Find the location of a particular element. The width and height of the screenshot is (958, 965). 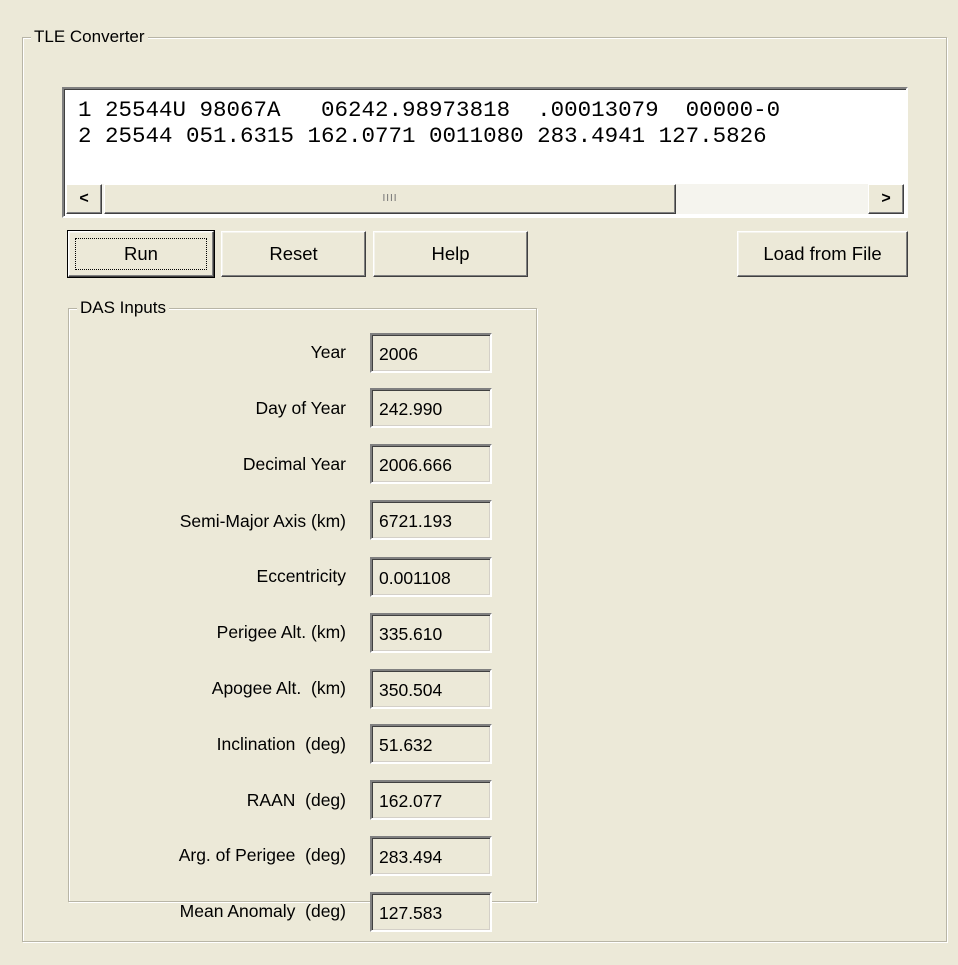

scrollbar-thumb: IIII is located at coordinates (390, 199).